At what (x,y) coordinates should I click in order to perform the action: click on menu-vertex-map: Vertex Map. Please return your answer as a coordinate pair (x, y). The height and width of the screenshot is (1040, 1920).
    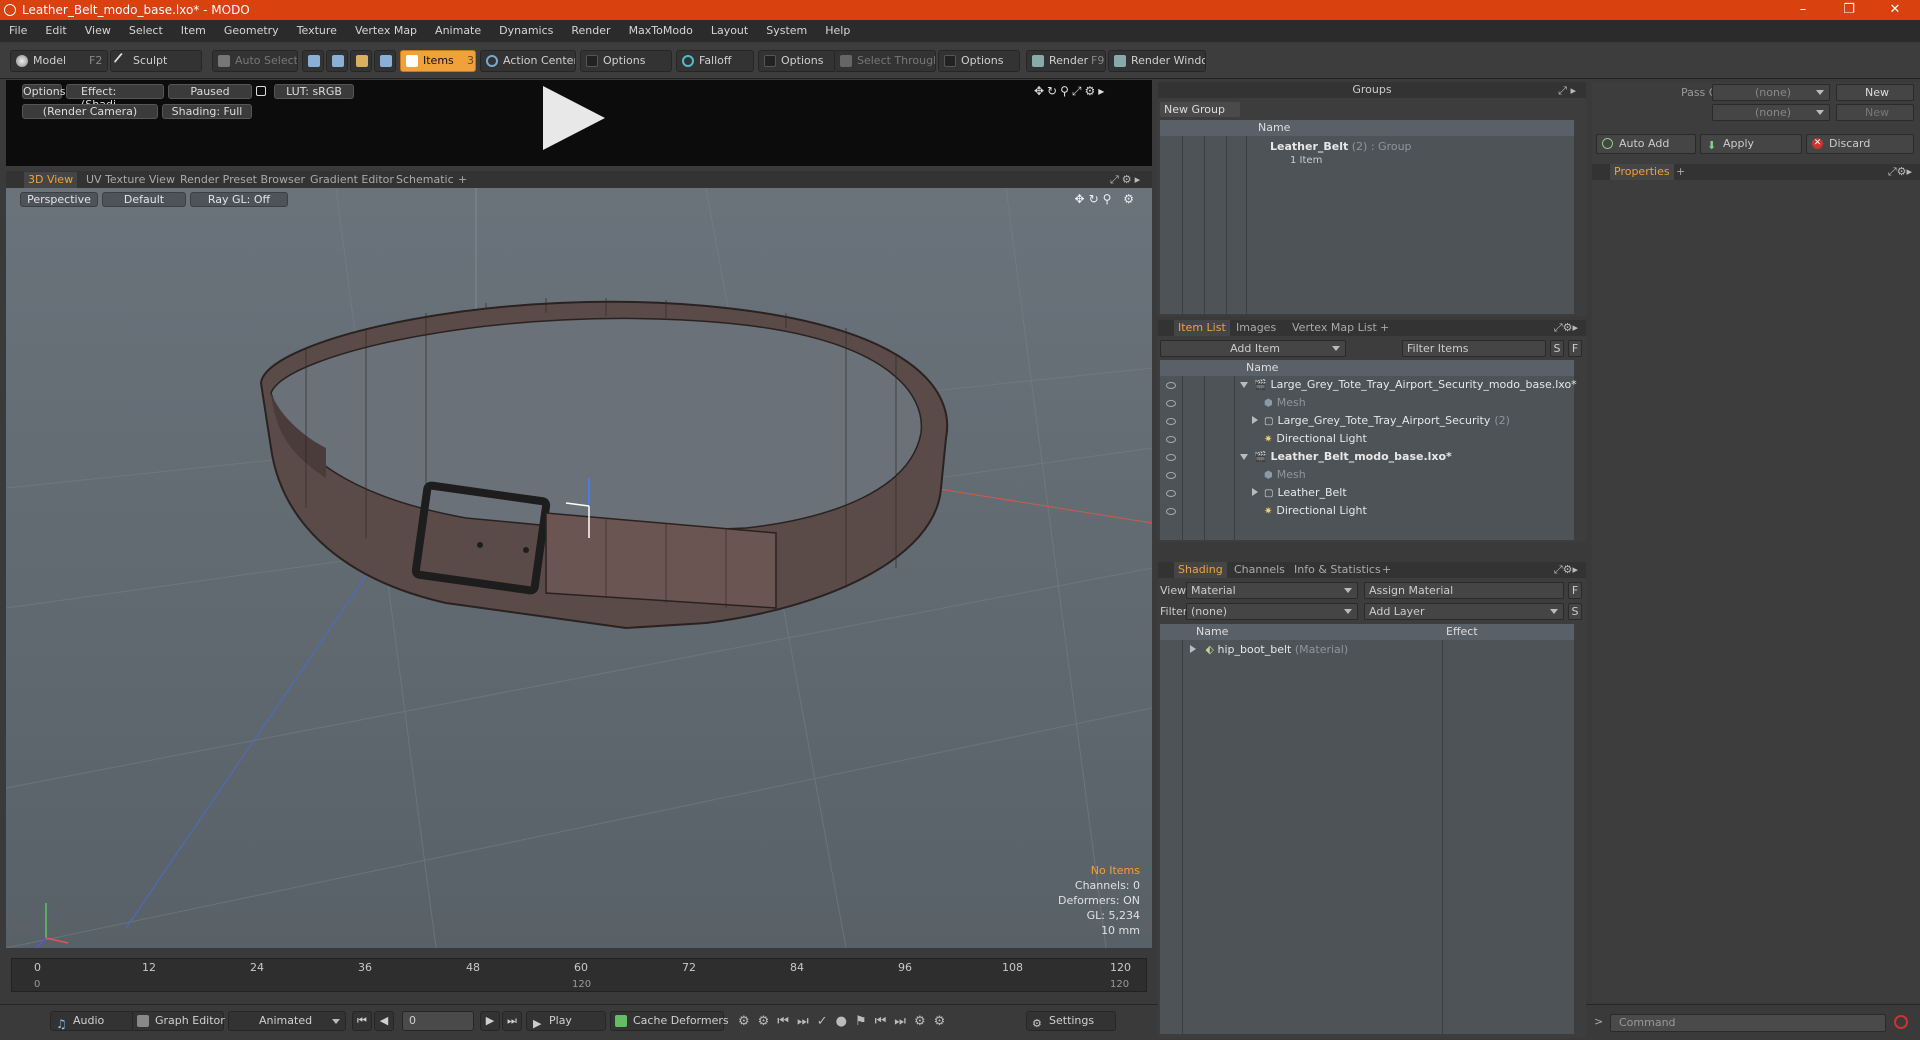
    Looking at the image, I should click on (386, 31).